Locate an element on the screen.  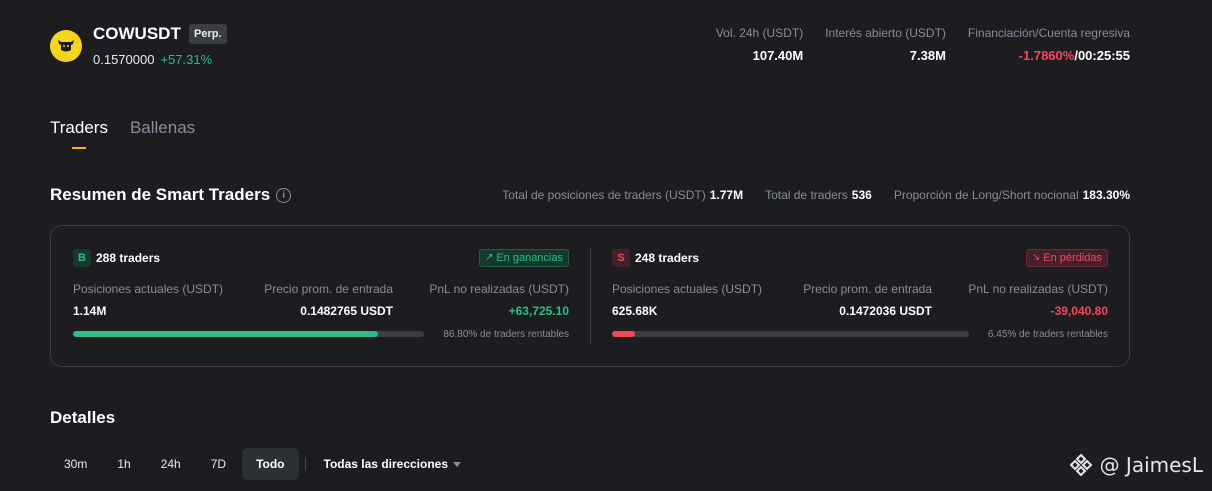
watermark: @ JaimesL is located at coordinates (1135, 465).